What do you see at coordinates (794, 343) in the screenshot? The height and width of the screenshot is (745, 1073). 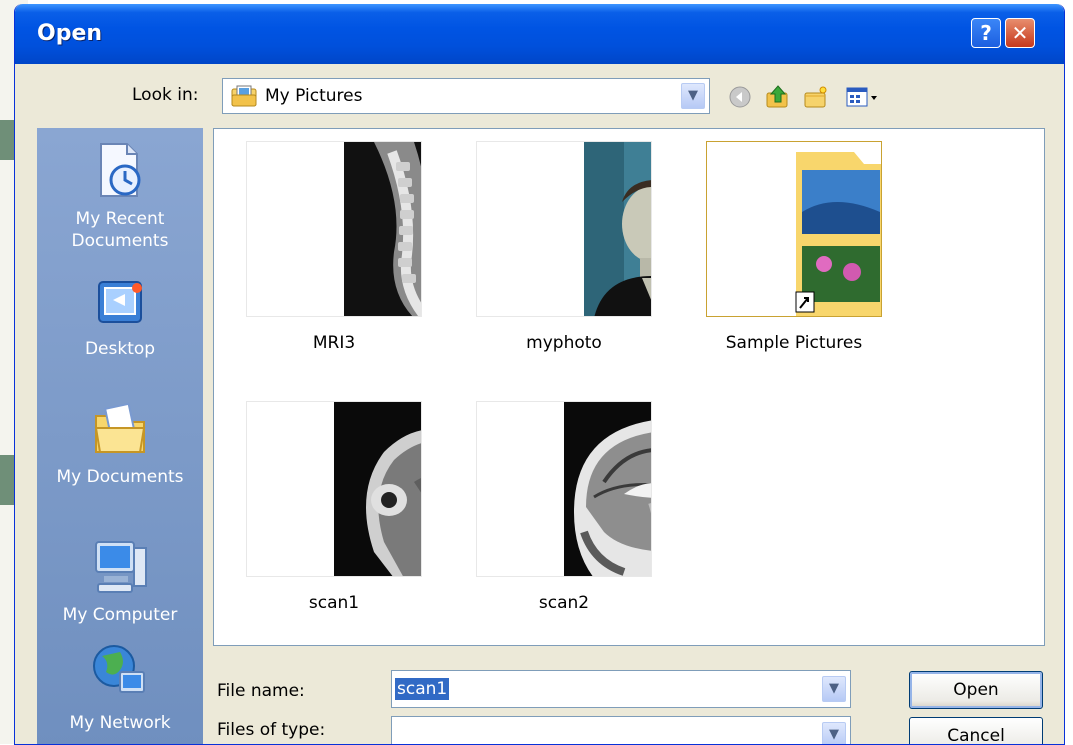 I see `file-name: Sample Pictures` at bounding box center [794, 343].